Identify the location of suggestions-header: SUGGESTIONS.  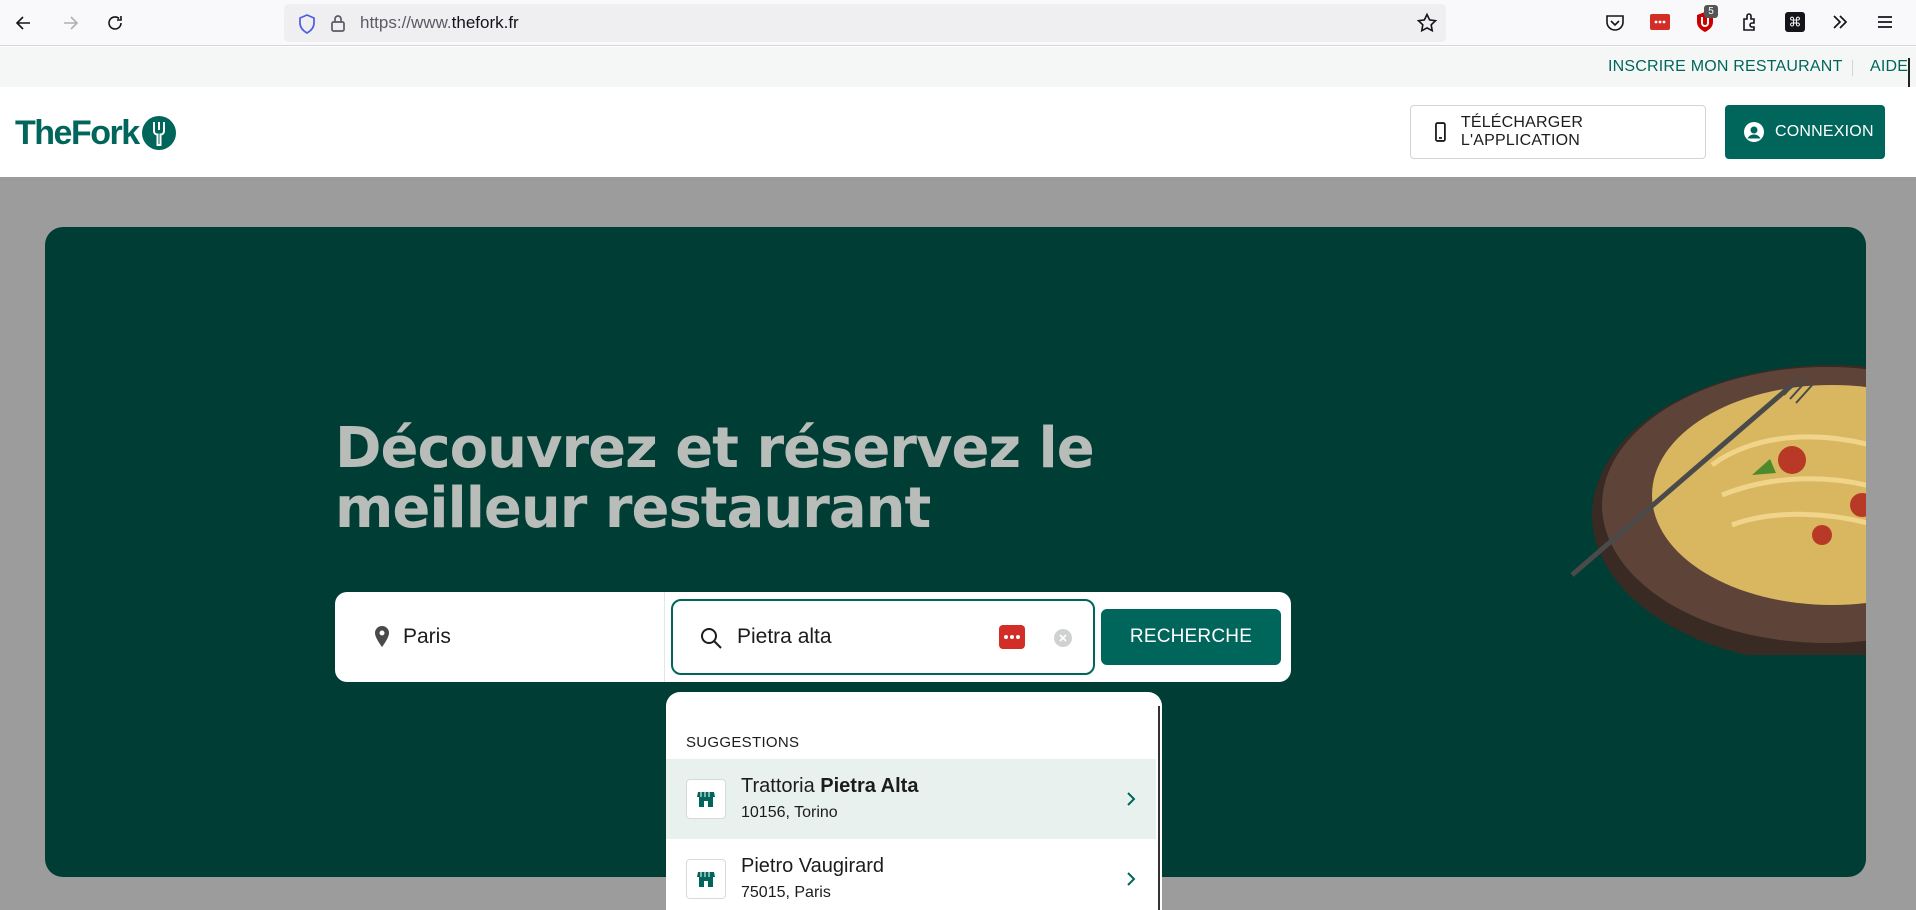
(743, 742).